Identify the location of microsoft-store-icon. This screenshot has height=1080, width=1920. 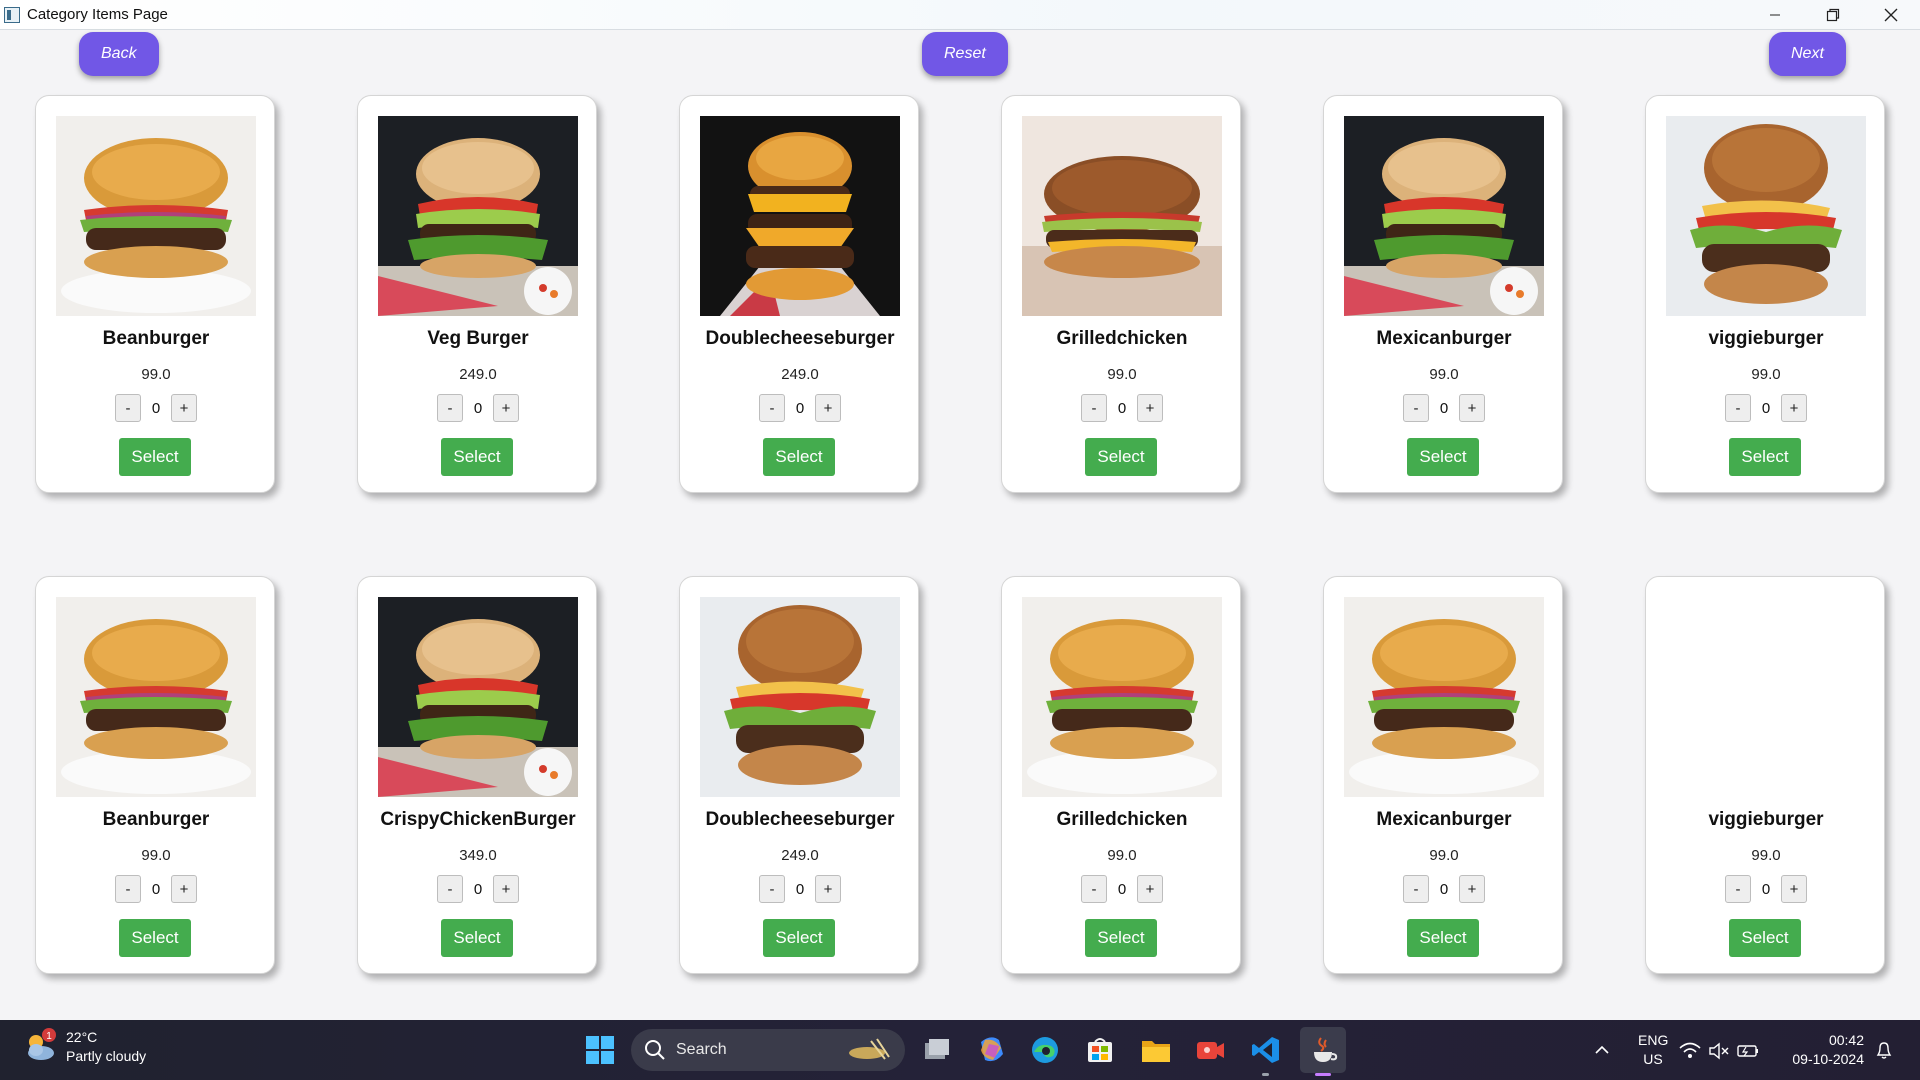
(1100, 1050).